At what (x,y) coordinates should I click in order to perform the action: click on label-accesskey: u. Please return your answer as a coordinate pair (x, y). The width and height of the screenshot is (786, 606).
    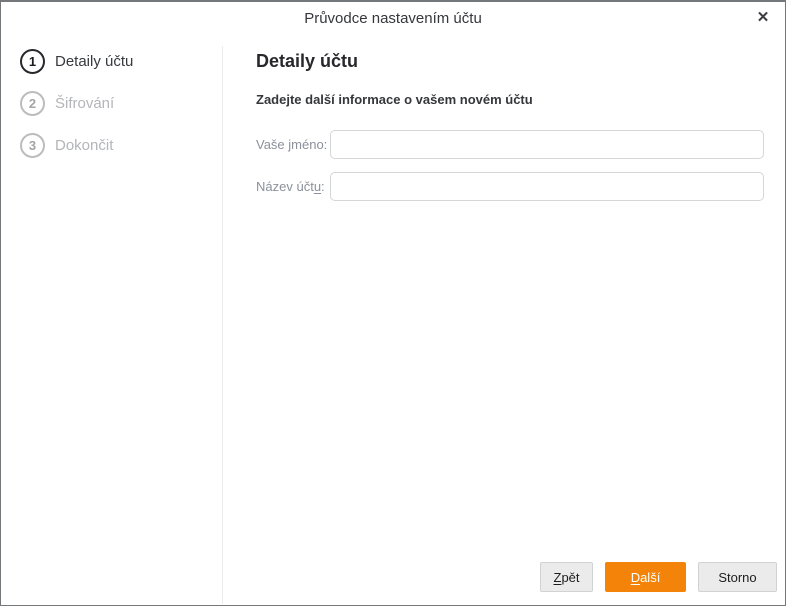
    Looking at the image, I should click on (317, 186).